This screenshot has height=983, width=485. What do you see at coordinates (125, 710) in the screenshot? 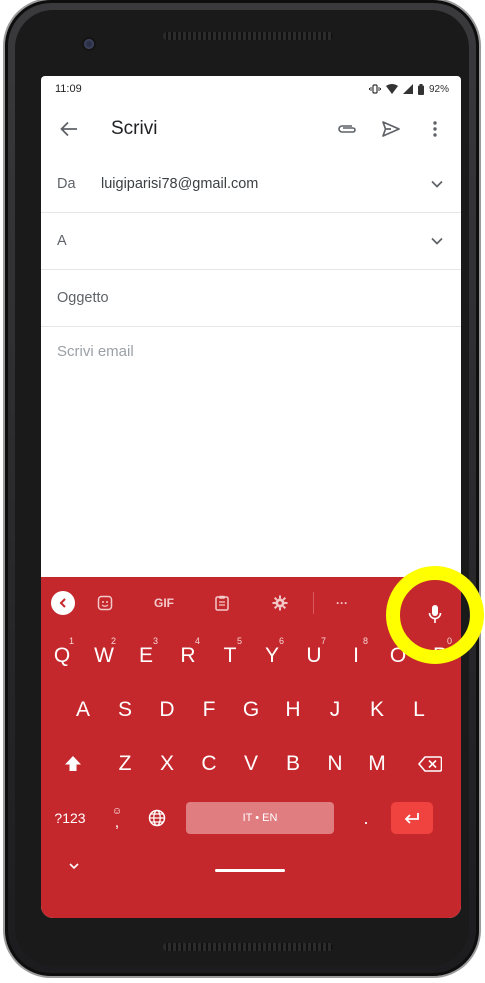
I see `key-s: S` at bounding box center [125, 710].